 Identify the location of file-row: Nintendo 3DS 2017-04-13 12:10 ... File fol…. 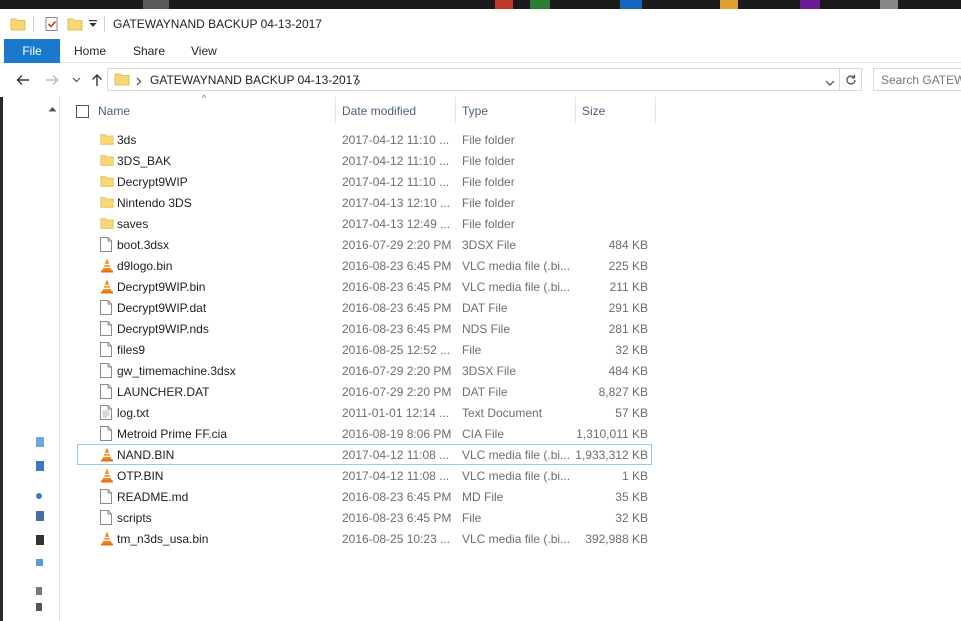
(364, 202).